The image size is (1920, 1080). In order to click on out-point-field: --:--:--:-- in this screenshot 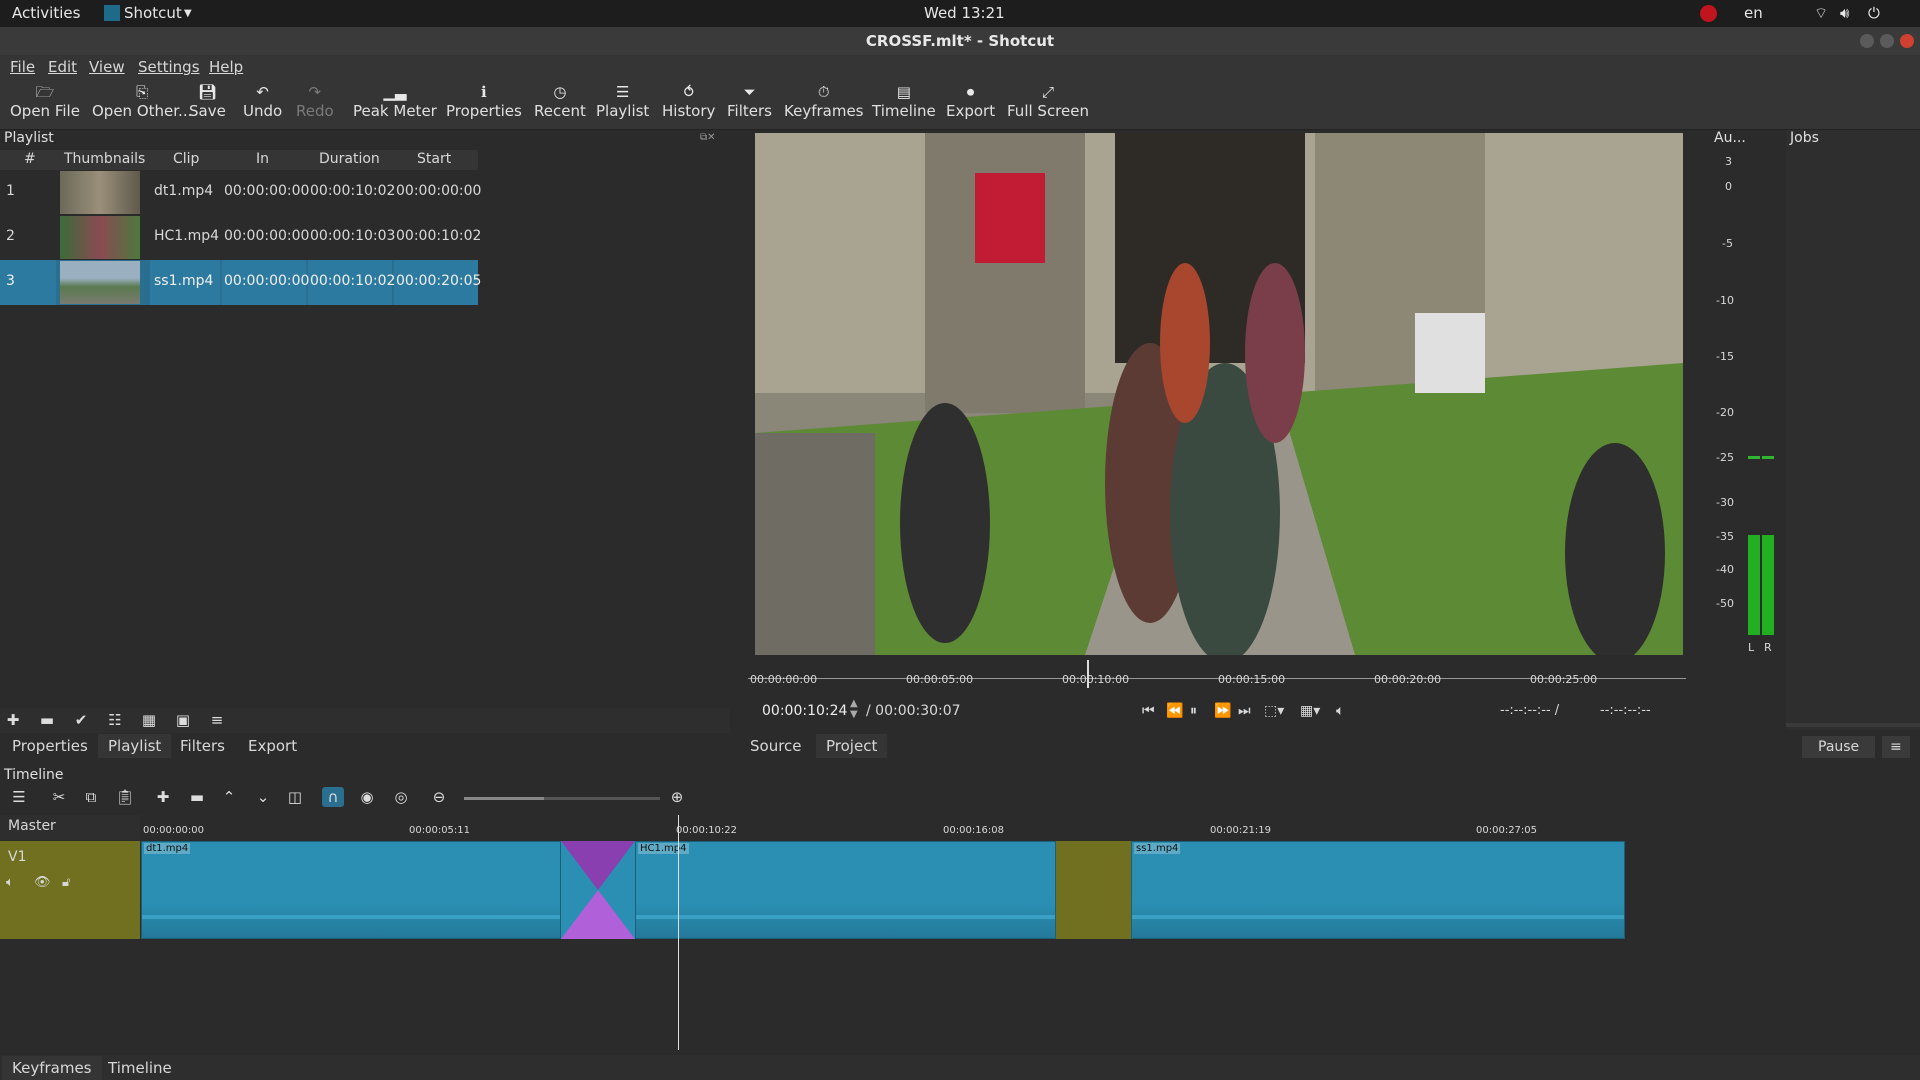, I will do `click(1625, 710)`.